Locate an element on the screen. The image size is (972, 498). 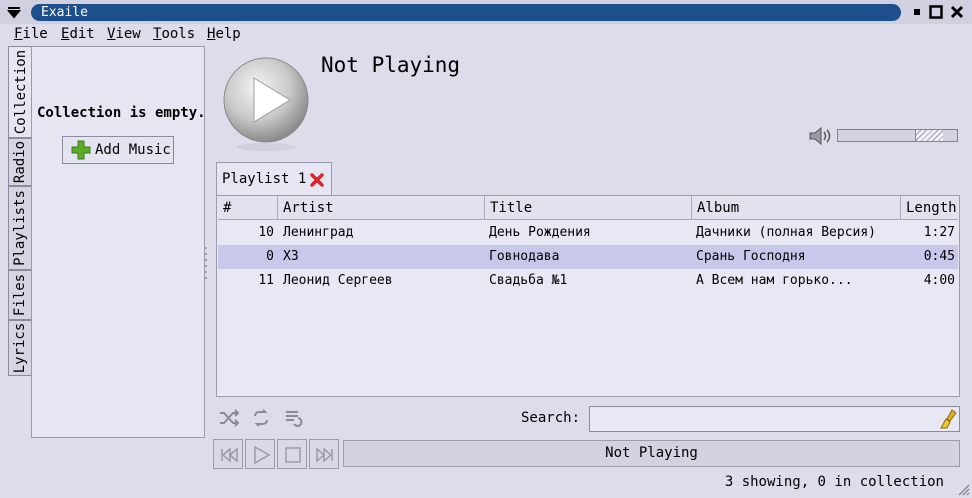
now-playing-title: Not Playing is located at coordinates (391, 65).